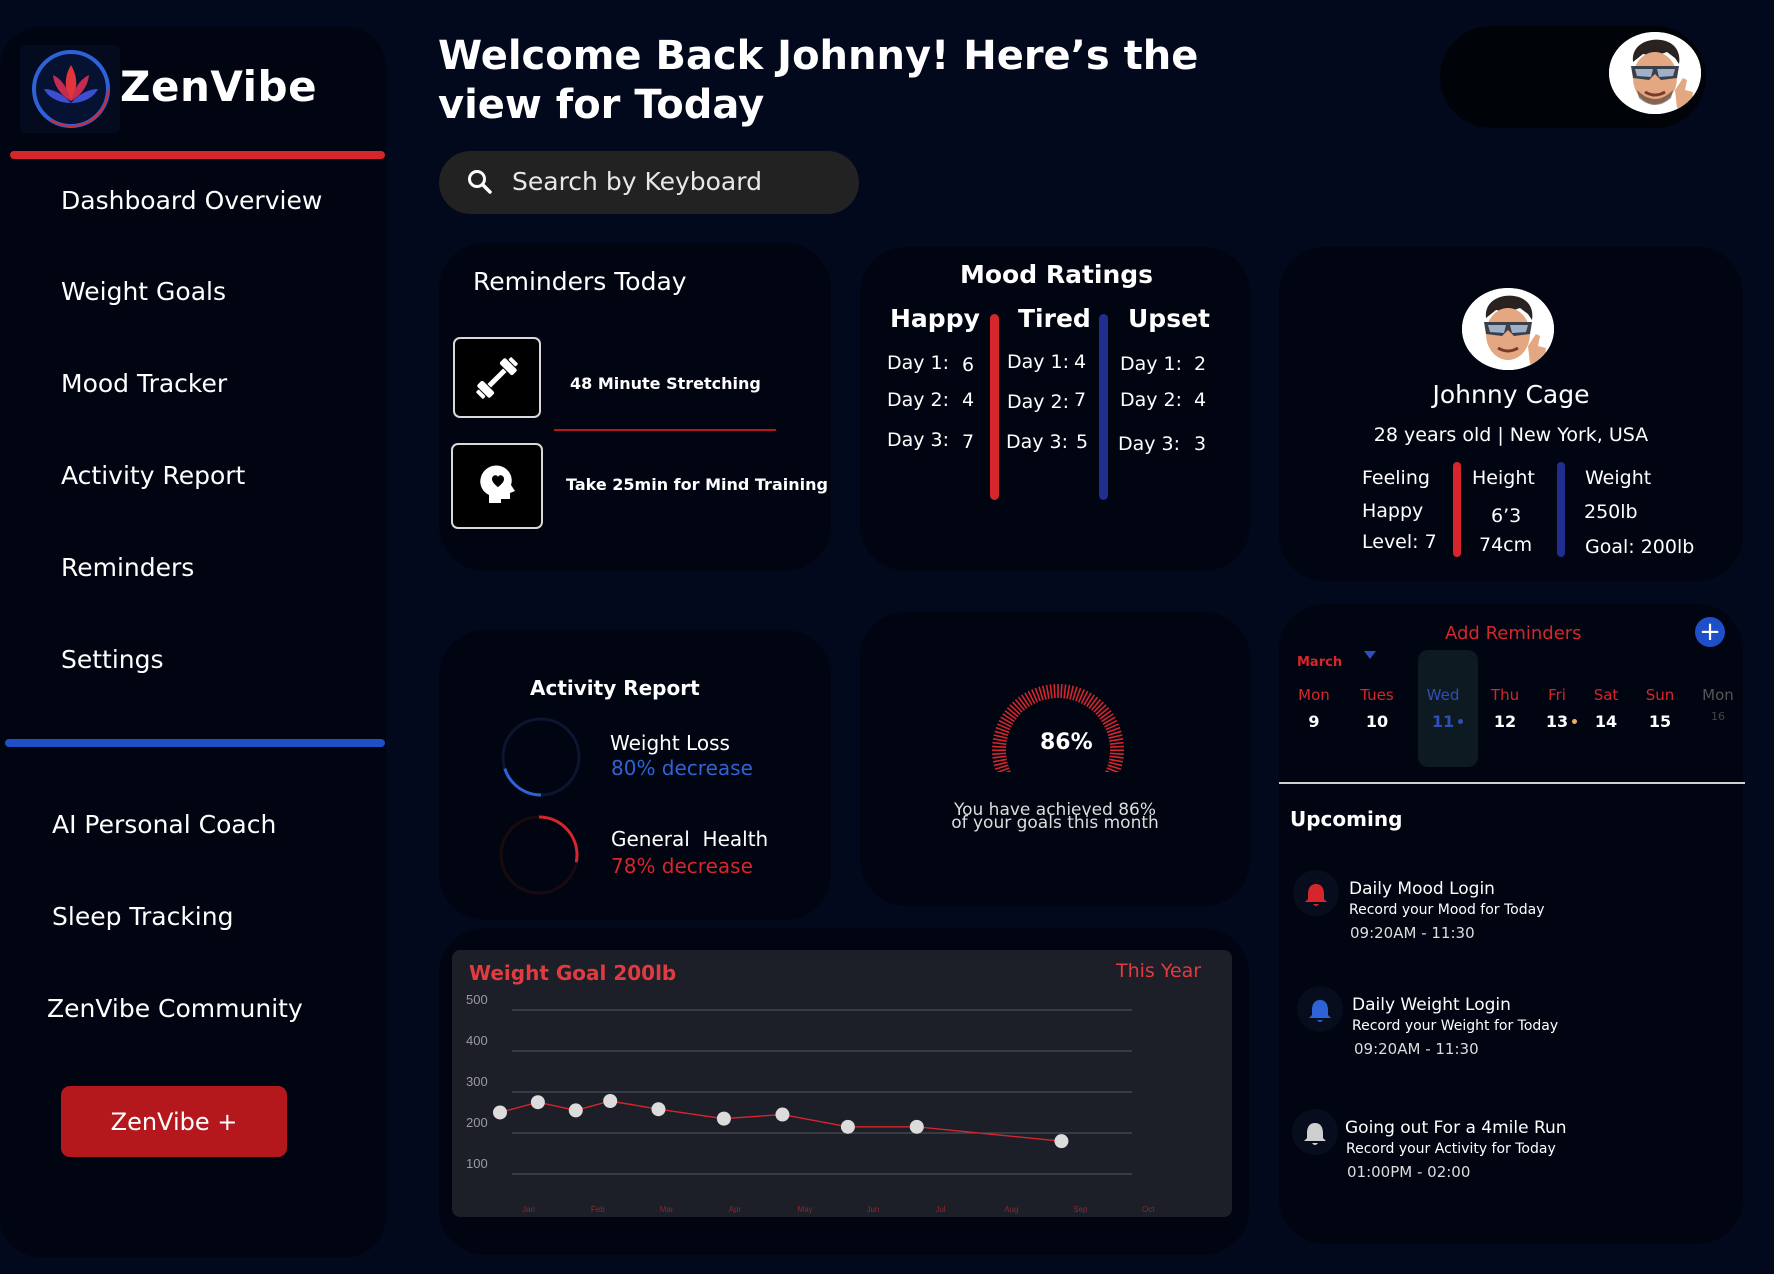 This screenshot has height=1274, width=1774. I want to click on mood-day-label: Day 3:, so click(1037, 442).